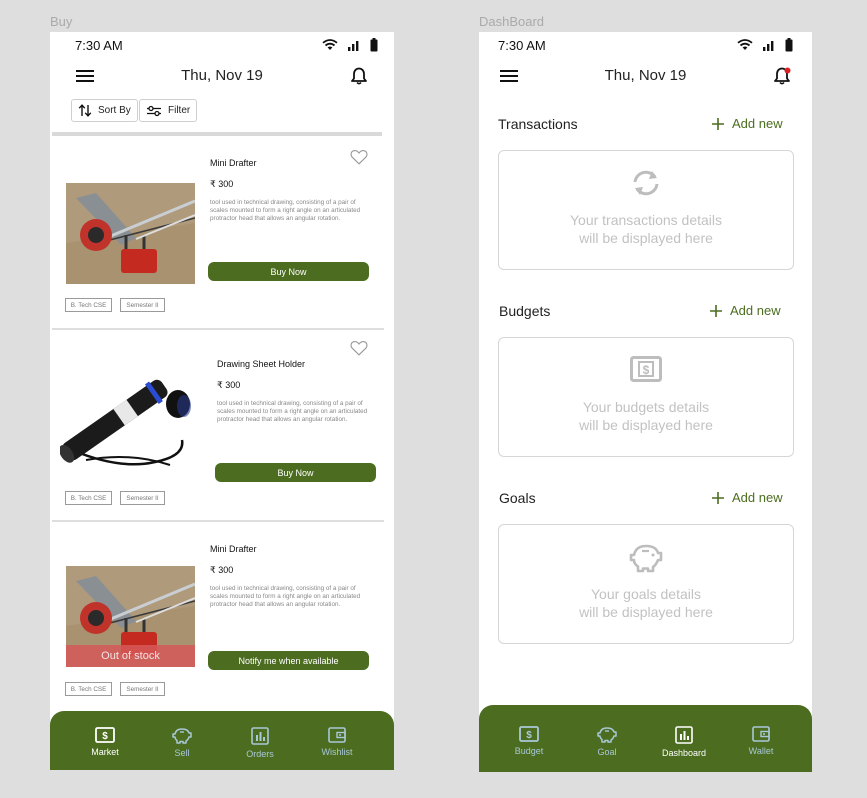 The height and width of the screenshot is (798, 867). Describe the element at coordinates (130, 656) in the screenshot. I see `out-of-stock-badge: Out of stock` at that location.